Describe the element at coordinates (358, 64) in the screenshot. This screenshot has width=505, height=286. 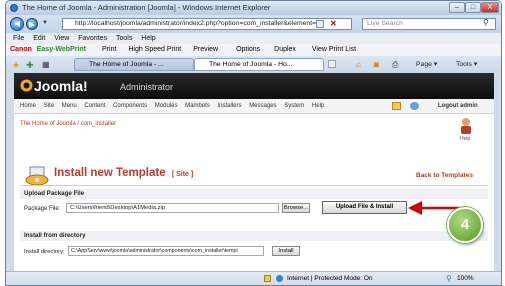
I see `home-icon: ⌂` at that location.